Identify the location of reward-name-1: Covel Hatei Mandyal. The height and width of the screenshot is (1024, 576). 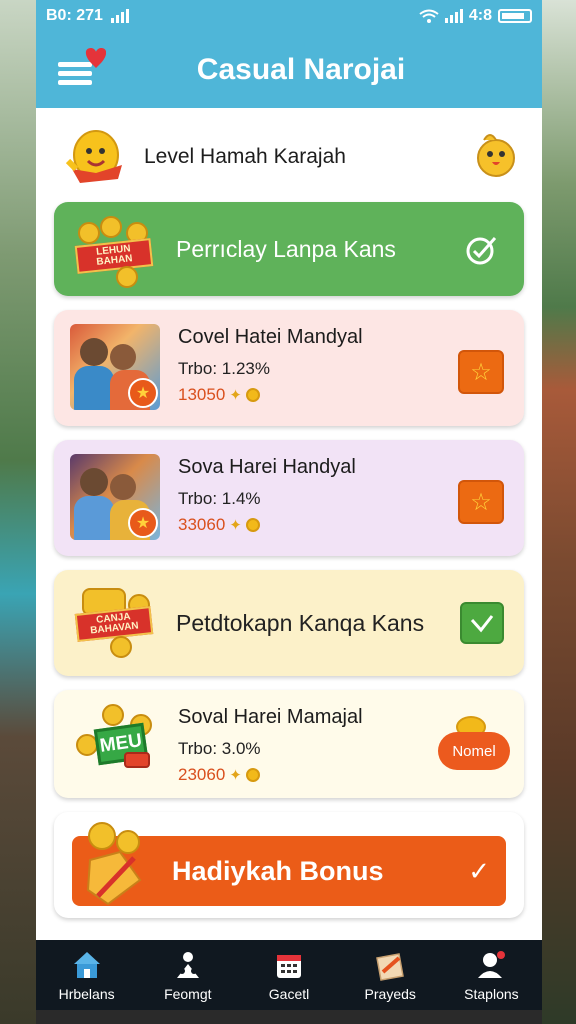
(270, 337).